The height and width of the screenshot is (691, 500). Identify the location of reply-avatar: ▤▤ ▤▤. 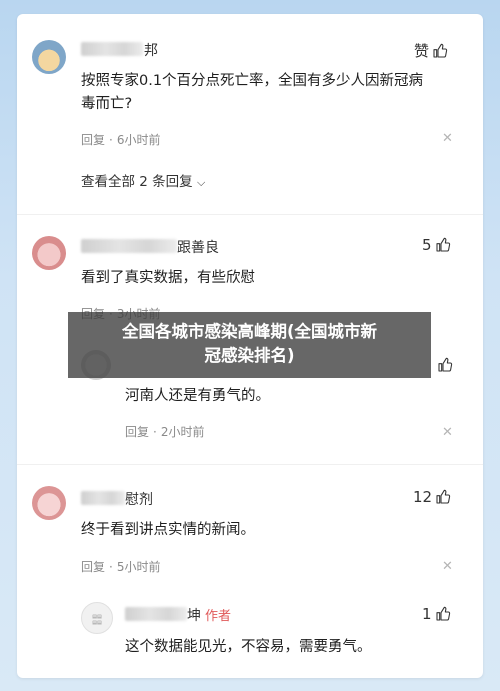
(97, 618).